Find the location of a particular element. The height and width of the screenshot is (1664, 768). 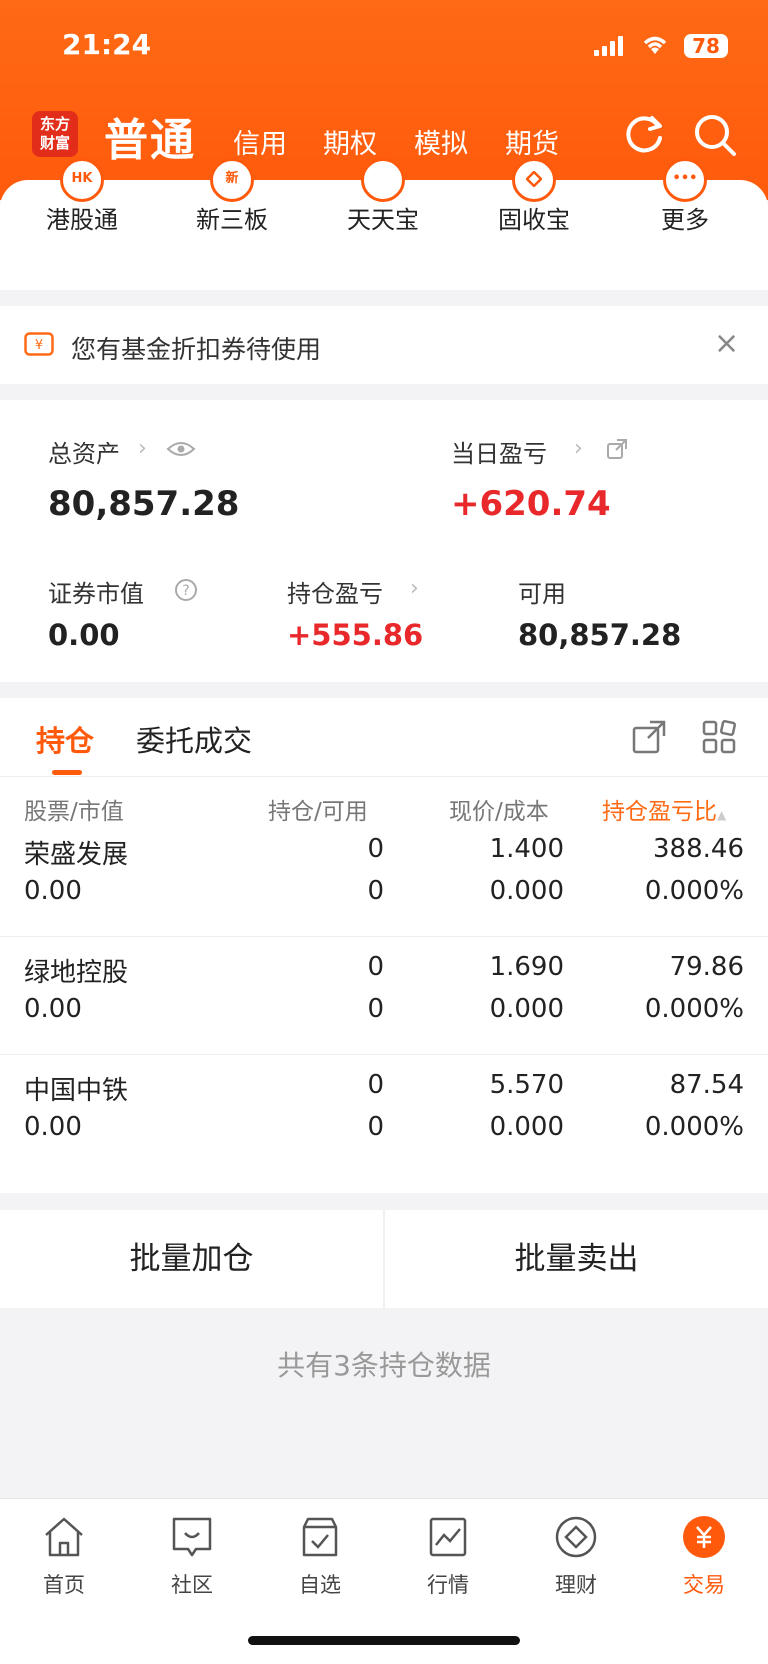

refresh-icon is located at coordinates (644, 134).